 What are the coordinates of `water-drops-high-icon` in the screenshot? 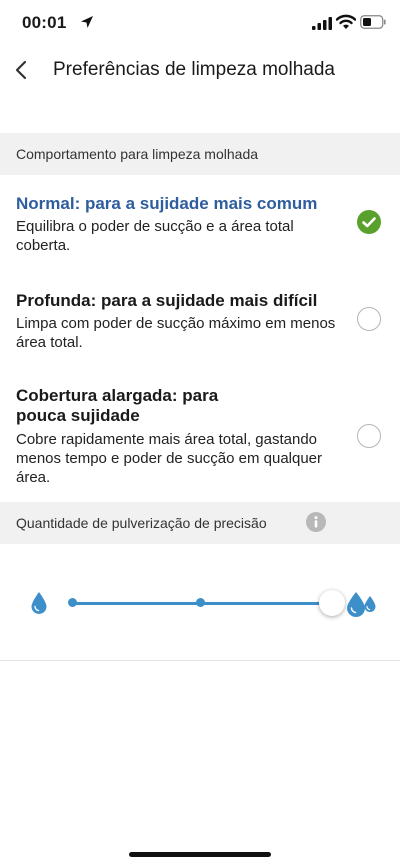 It's located at (361, 604).